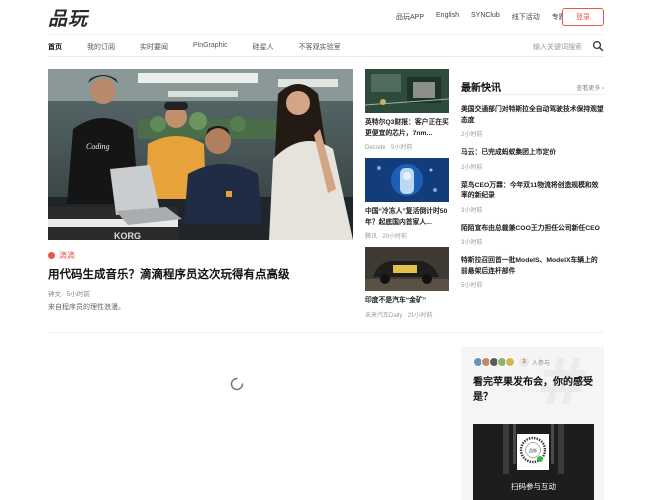  I want to click on flash-news-item: 特斯拉召回首一批ModelS、ModelX车辆上的前悬架后连杆部件 5小时前, so click(532, 272).